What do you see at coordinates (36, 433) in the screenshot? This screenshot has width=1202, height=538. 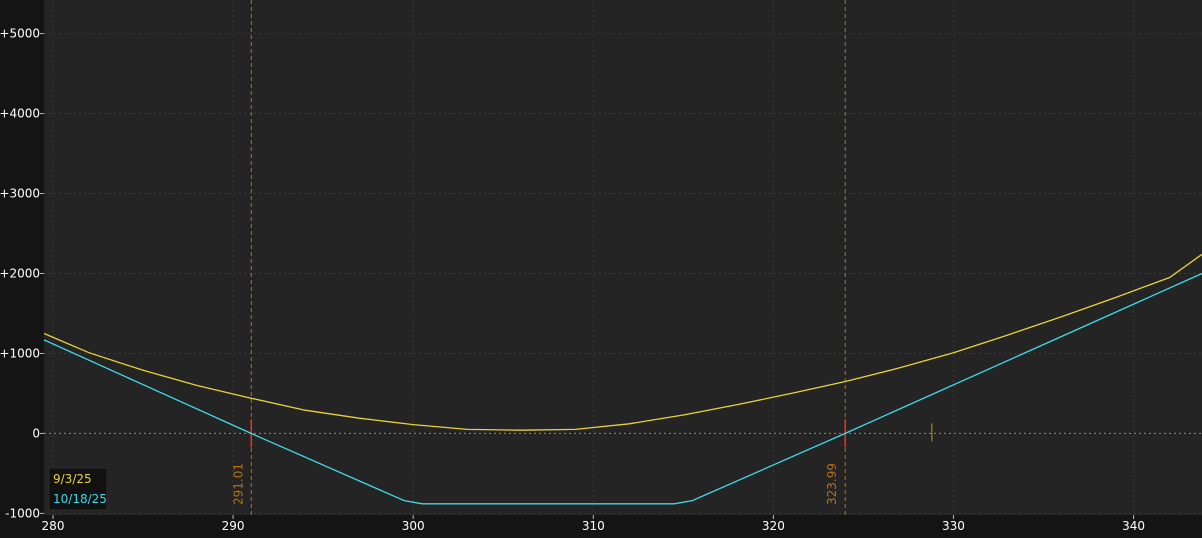 I see `y-tick-label: 0` at bounding box center [36, 433].